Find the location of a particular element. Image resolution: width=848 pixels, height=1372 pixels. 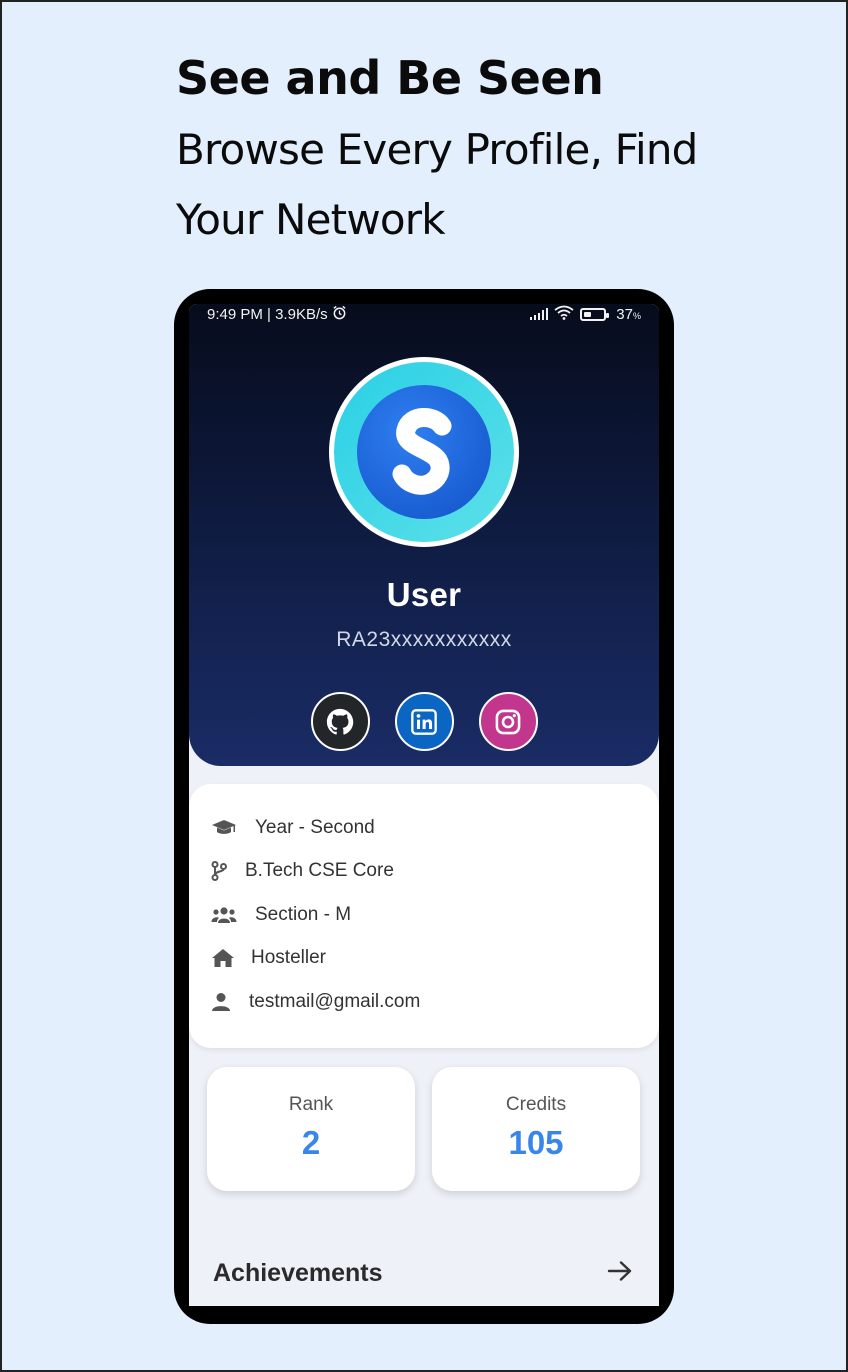

instagram-icon is located at coordinates (508, 721).